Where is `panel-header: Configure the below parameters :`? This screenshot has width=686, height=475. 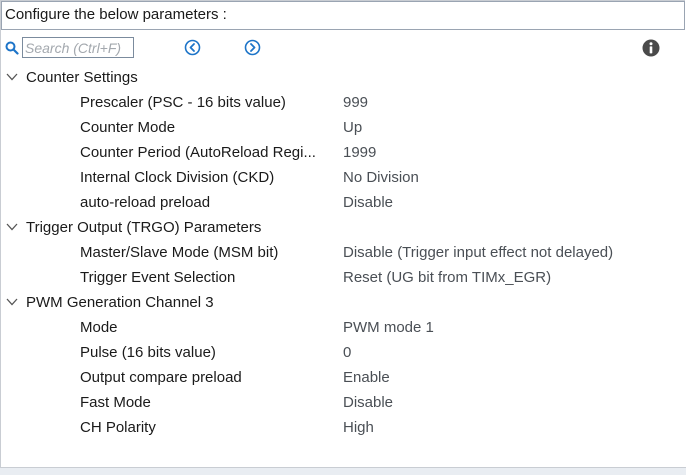
panel-header: Configure the below parameters : is located at coordinates (343, 15).